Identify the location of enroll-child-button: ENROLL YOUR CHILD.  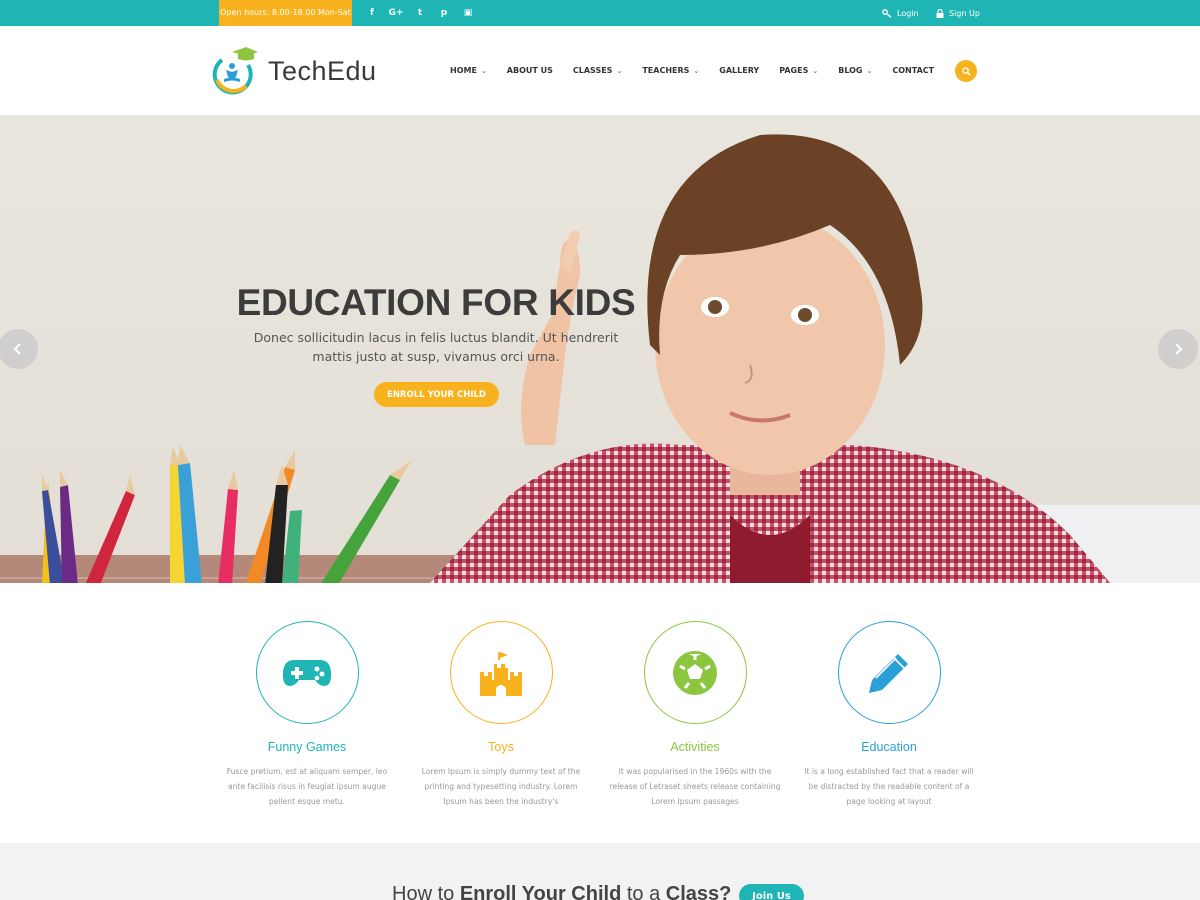
(436, 394).